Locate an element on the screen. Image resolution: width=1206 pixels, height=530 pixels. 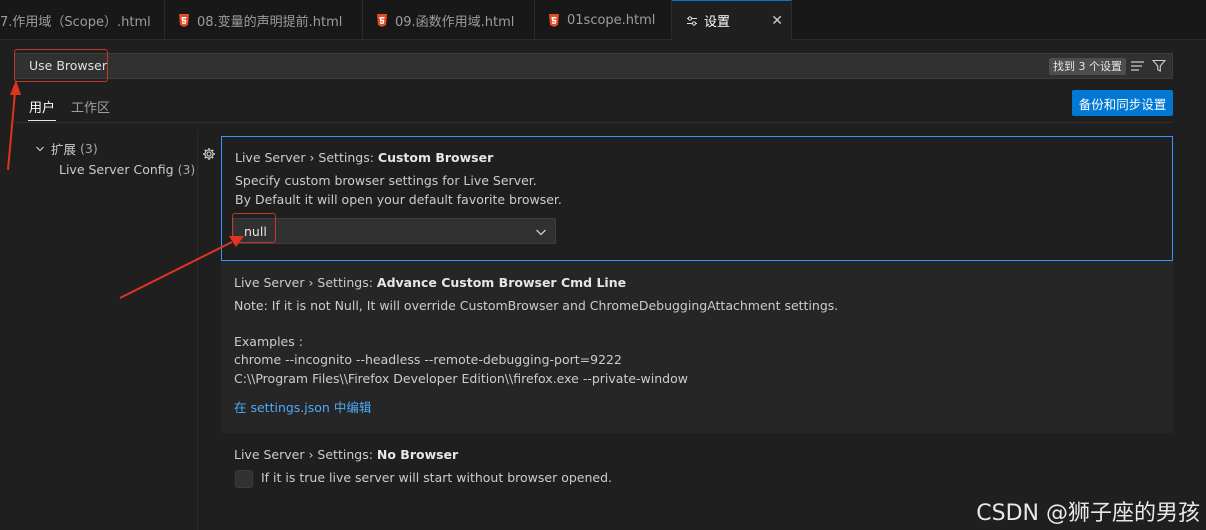
backup-sync-button: 备份和同步设置 is located at coordinates (1122, 103).